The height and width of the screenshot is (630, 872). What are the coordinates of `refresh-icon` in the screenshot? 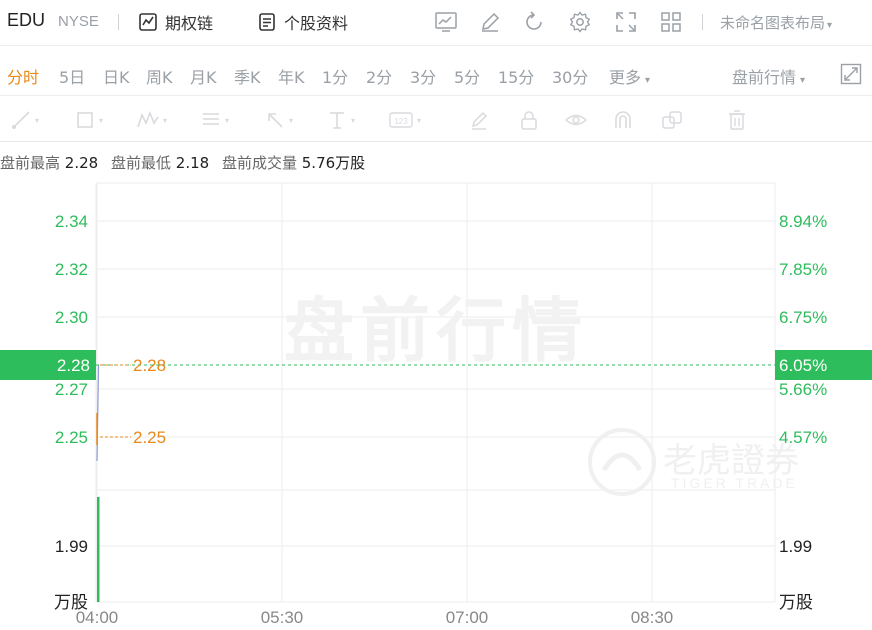 It's located at (534, 22).